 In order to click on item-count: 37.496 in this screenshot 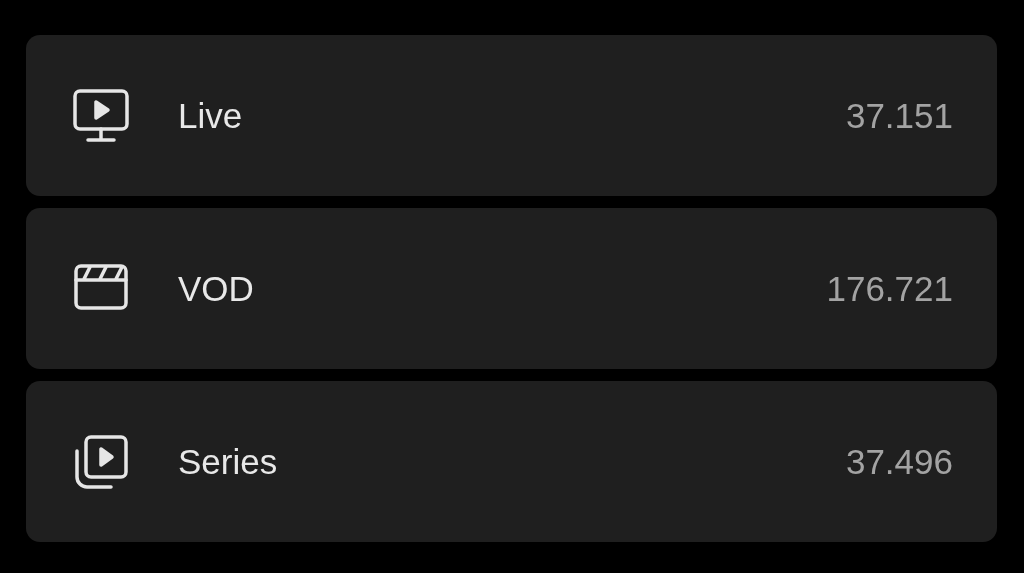, I will do `click(899, 461)`.